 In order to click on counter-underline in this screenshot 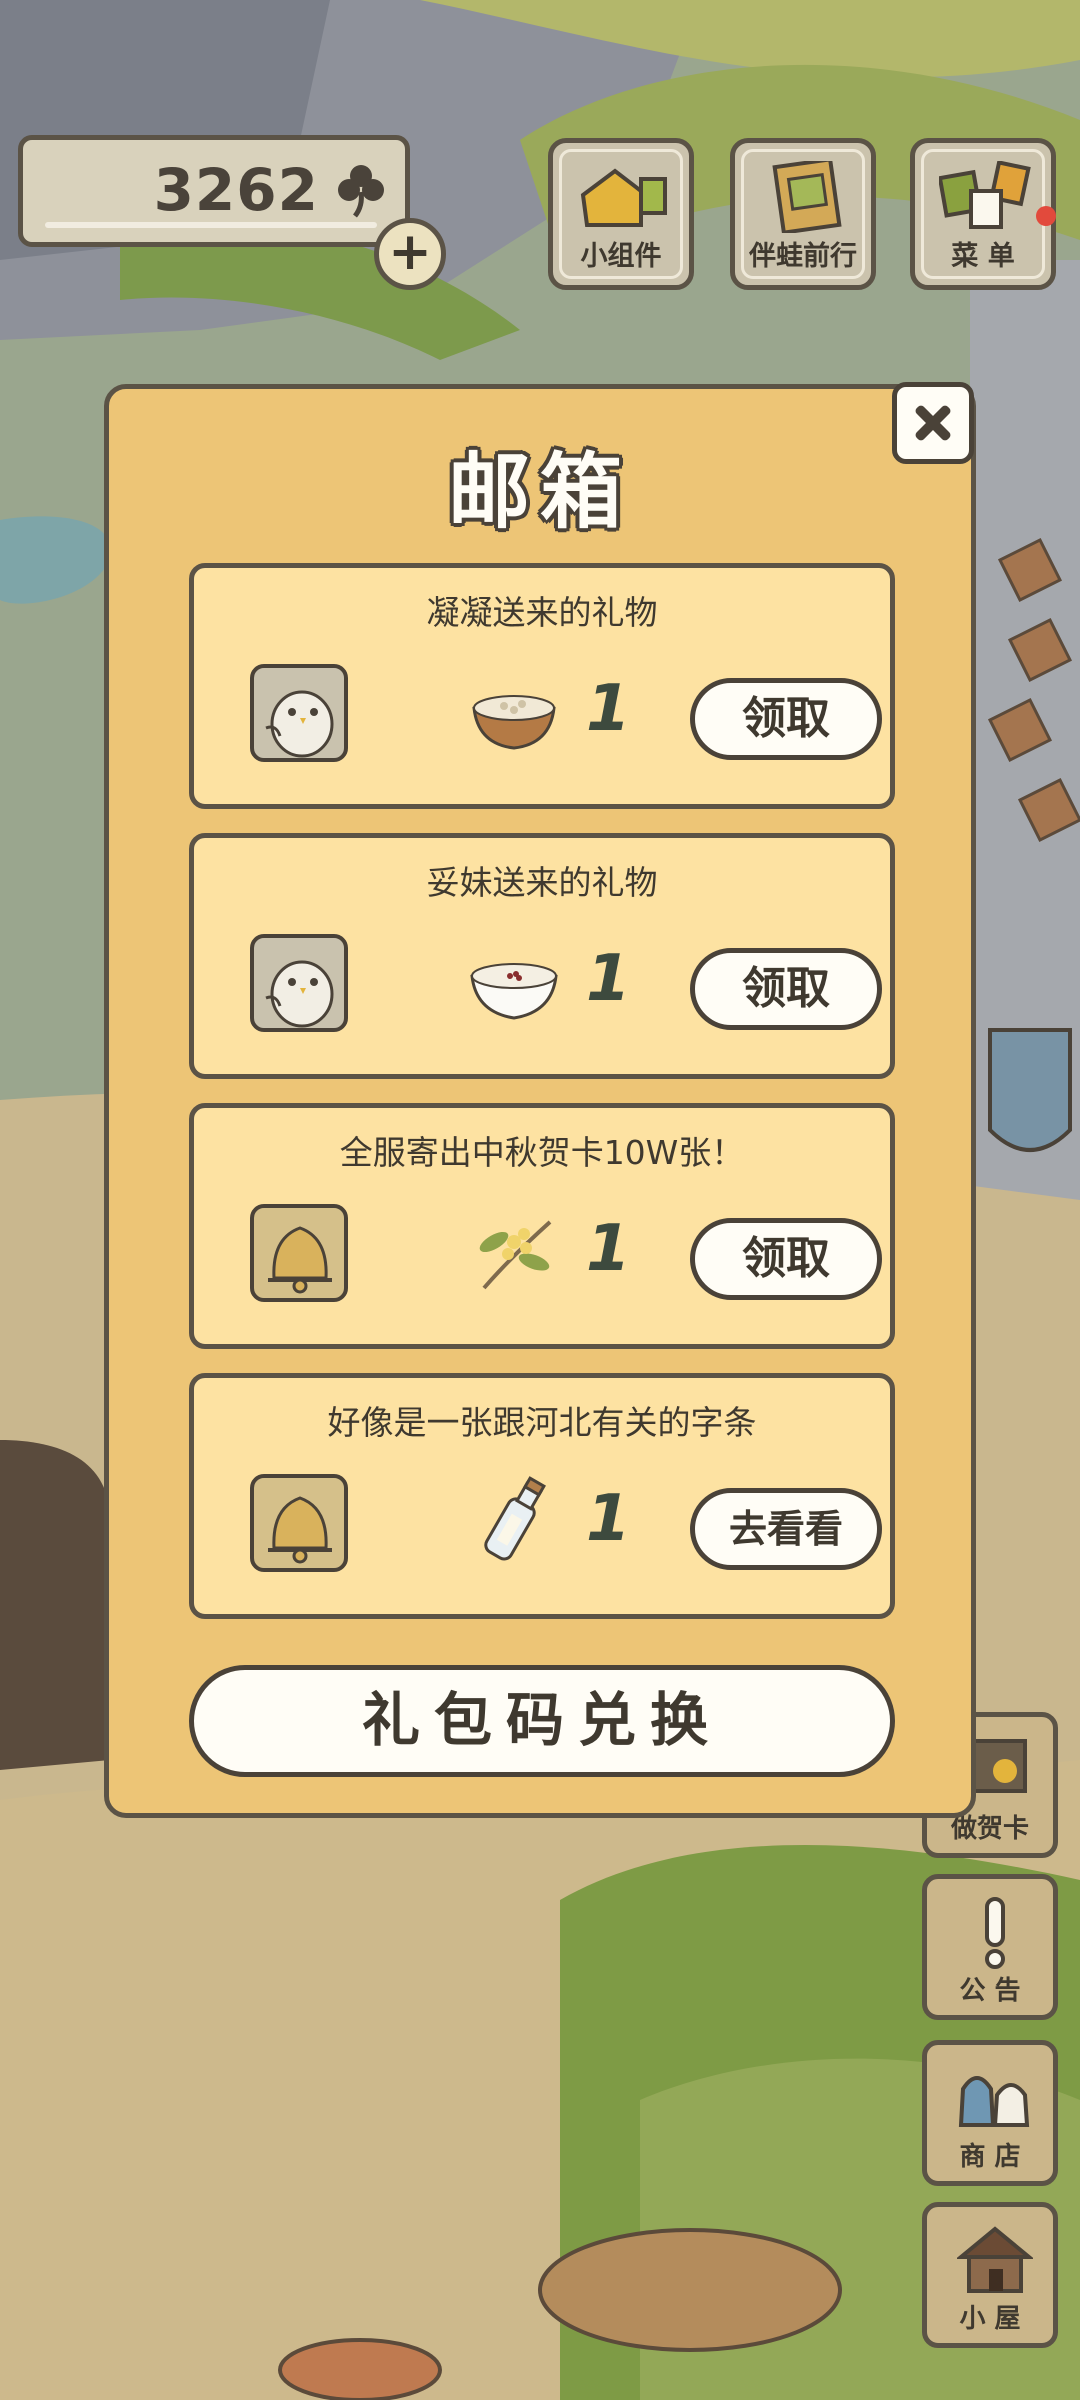, I will do `click(211, 225)`.